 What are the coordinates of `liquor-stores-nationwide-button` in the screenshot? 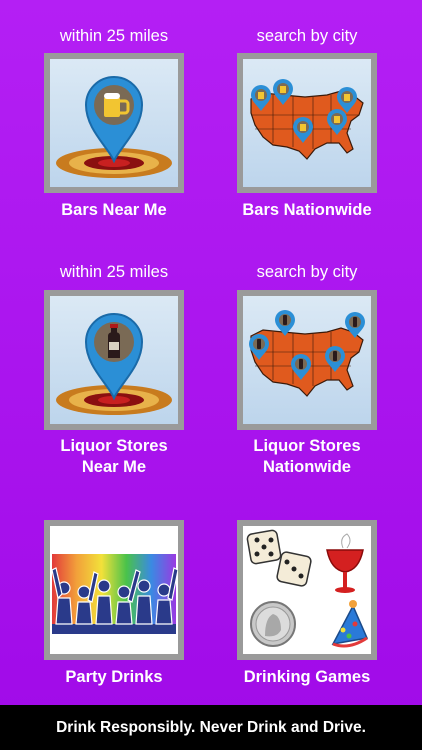 It's located at (307, 360).